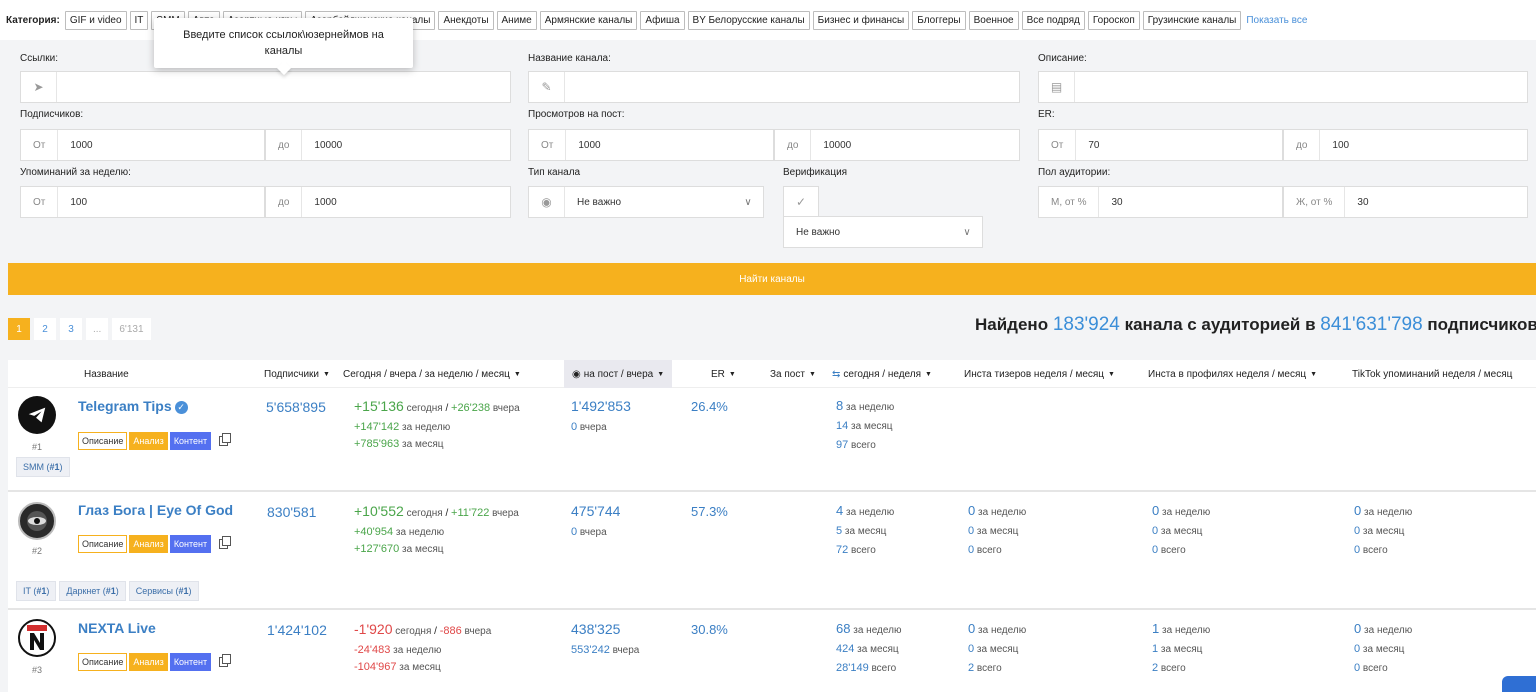 This screenshot has width=1536, height=692. Describe the element at coordinates (75, 172) in the screenshot. I see `mentions-label: Упоминаний за неделю:` at that location.